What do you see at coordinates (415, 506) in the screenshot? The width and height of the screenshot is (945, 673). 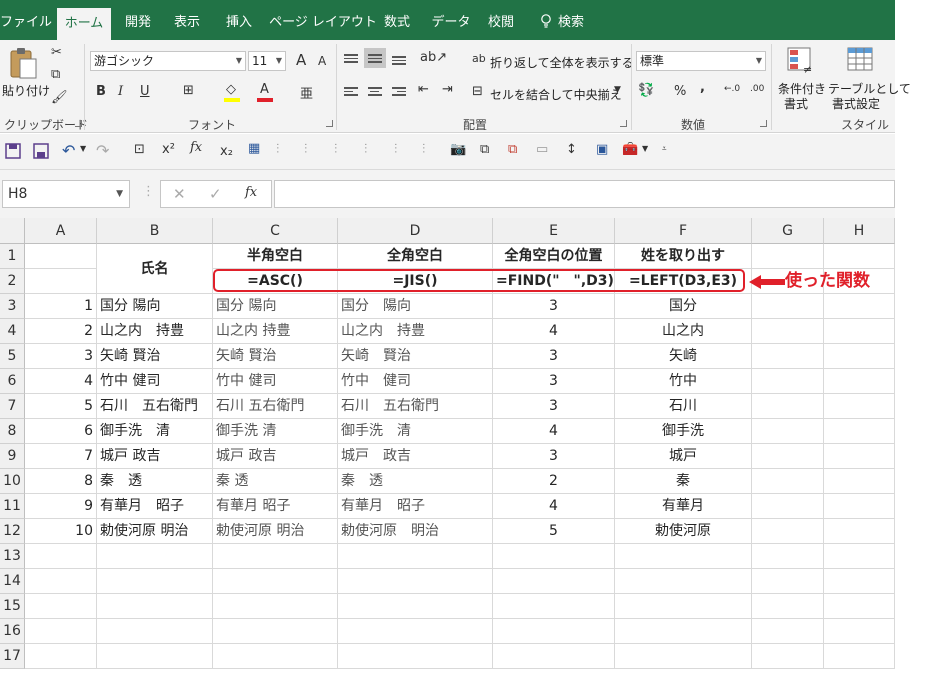 I see `cell-d11: 有華月 昭子` at bounding box center [415, 506].